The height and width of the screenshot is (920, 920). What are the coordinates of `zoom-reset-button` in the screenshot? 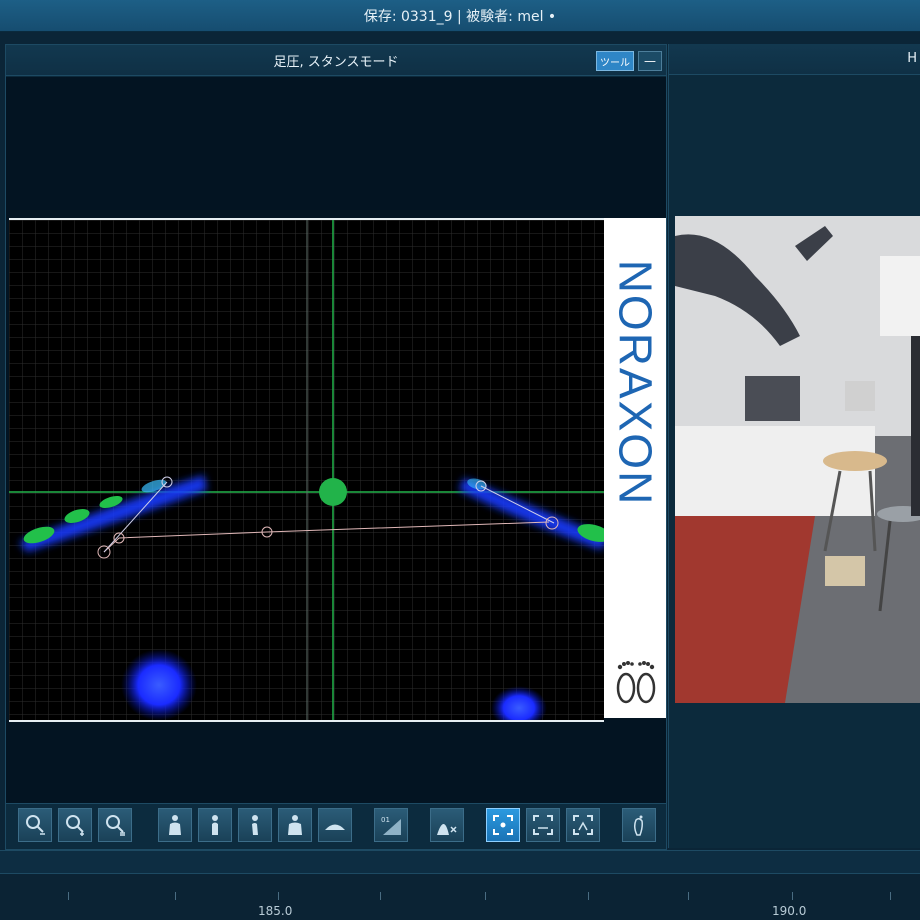 It's located at (115, 825).